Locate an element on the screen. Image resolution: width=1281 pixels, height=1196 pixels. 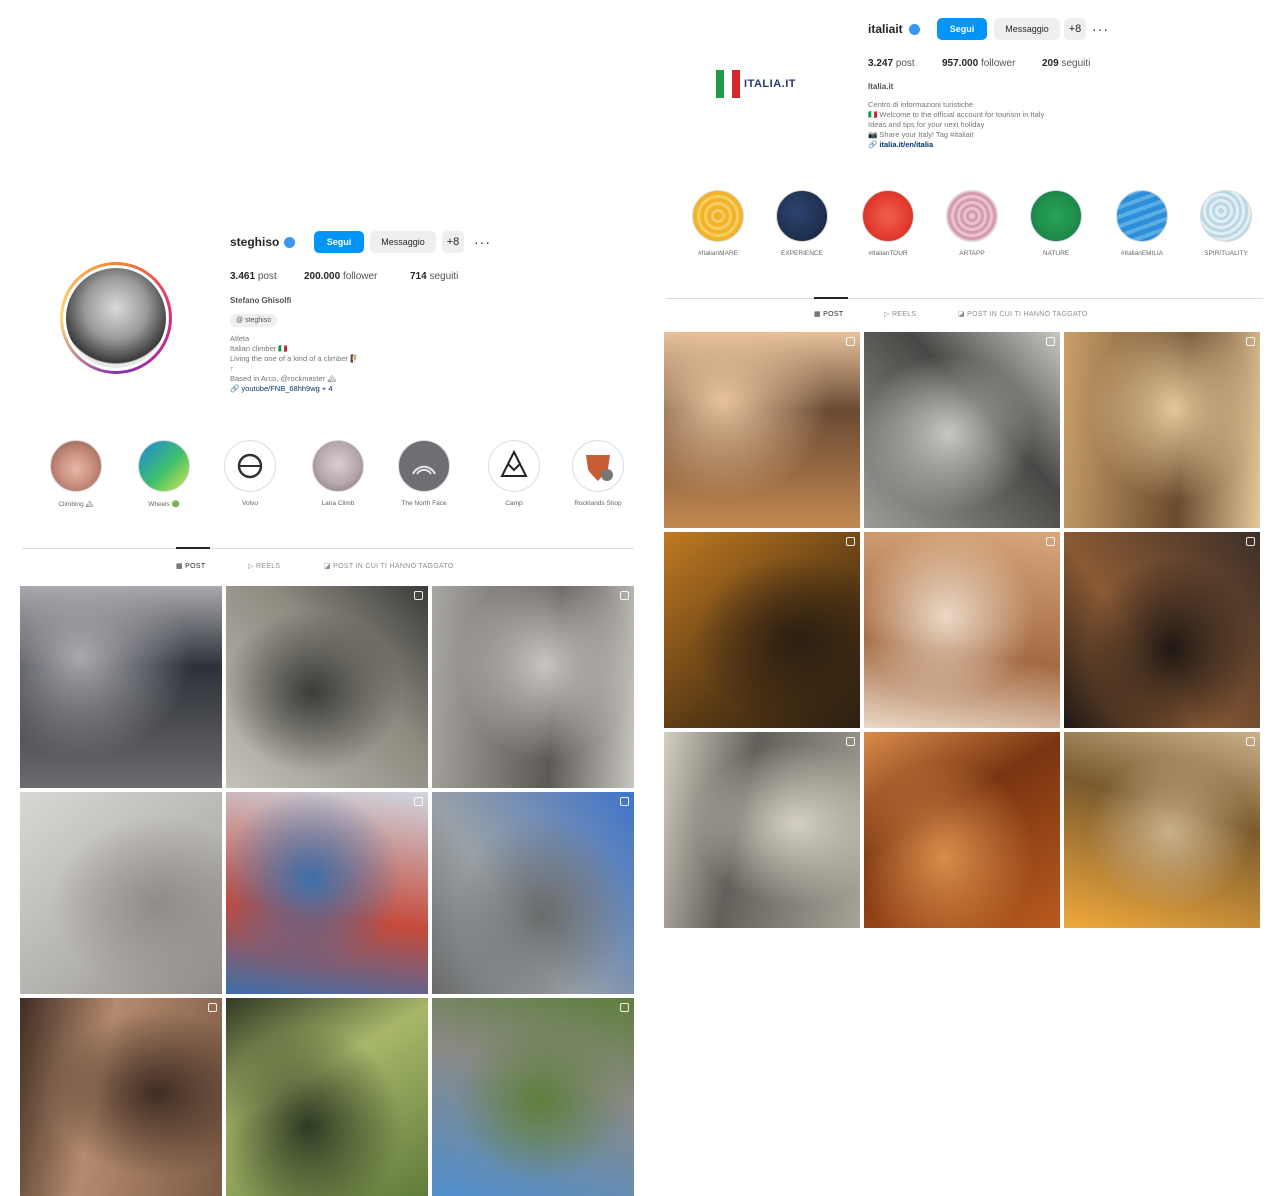
followers-count: 200.000 follower is located at coordinates (340, 276).